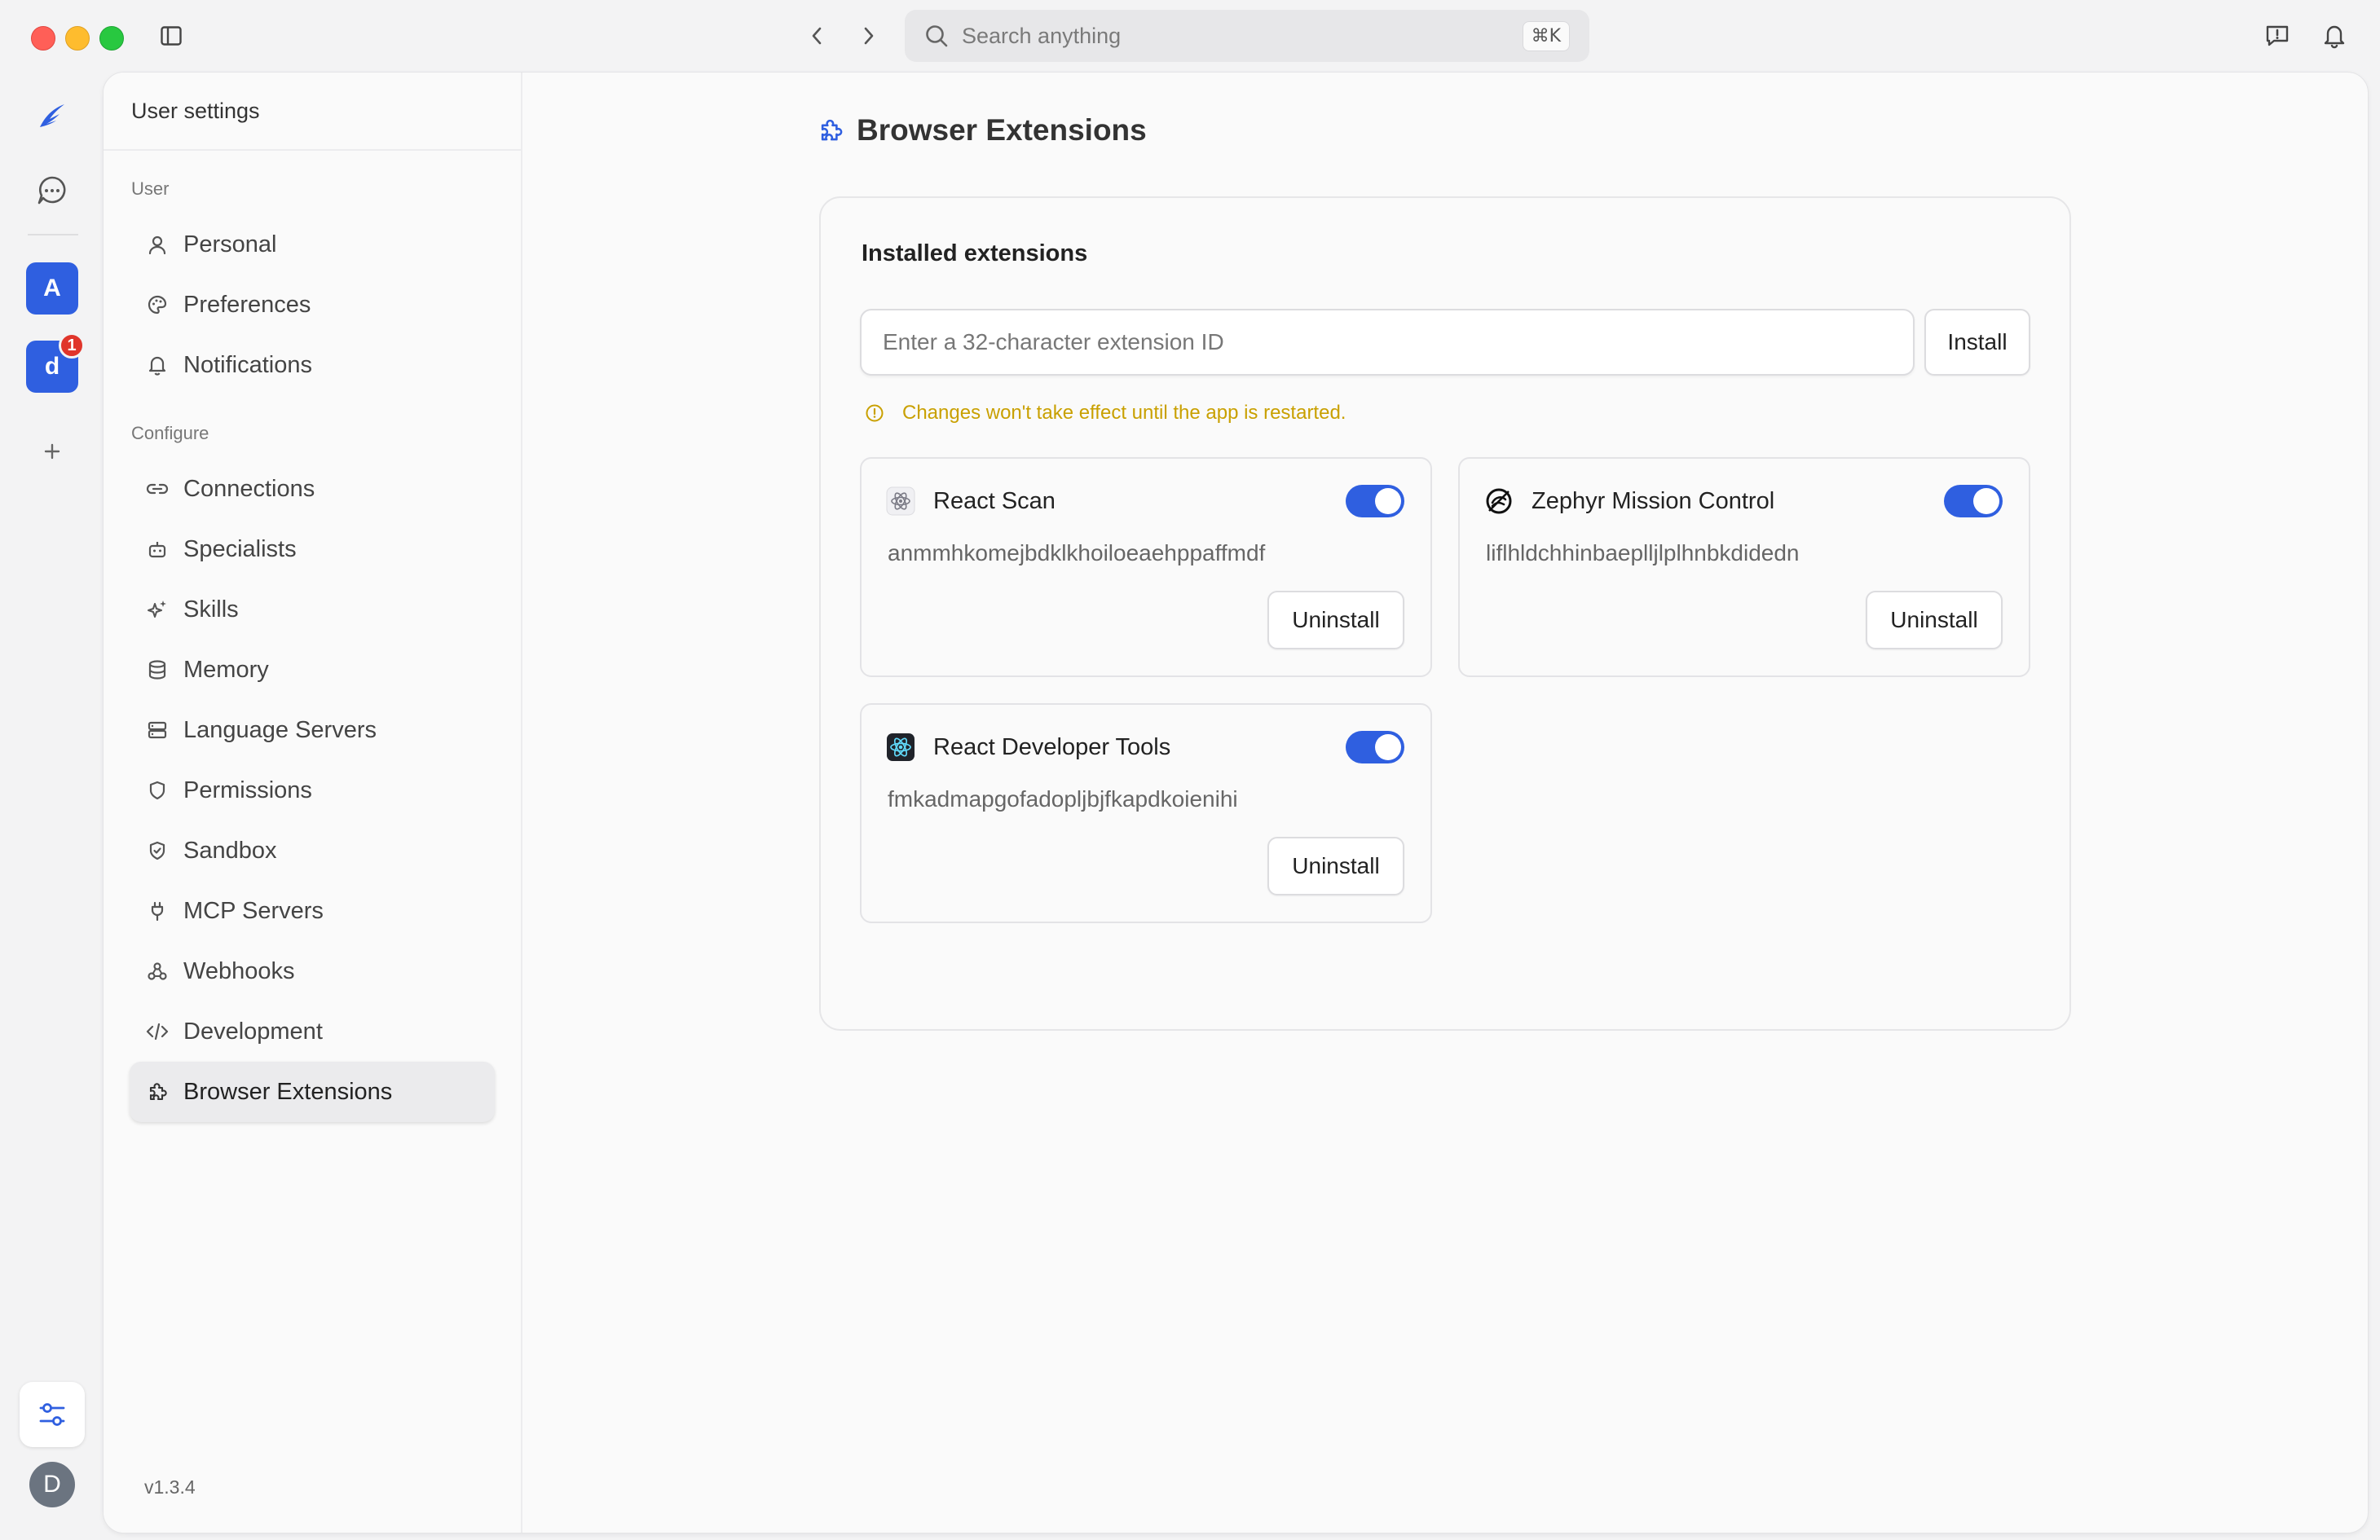  I want to click on forward-icon, so click(869, 36).